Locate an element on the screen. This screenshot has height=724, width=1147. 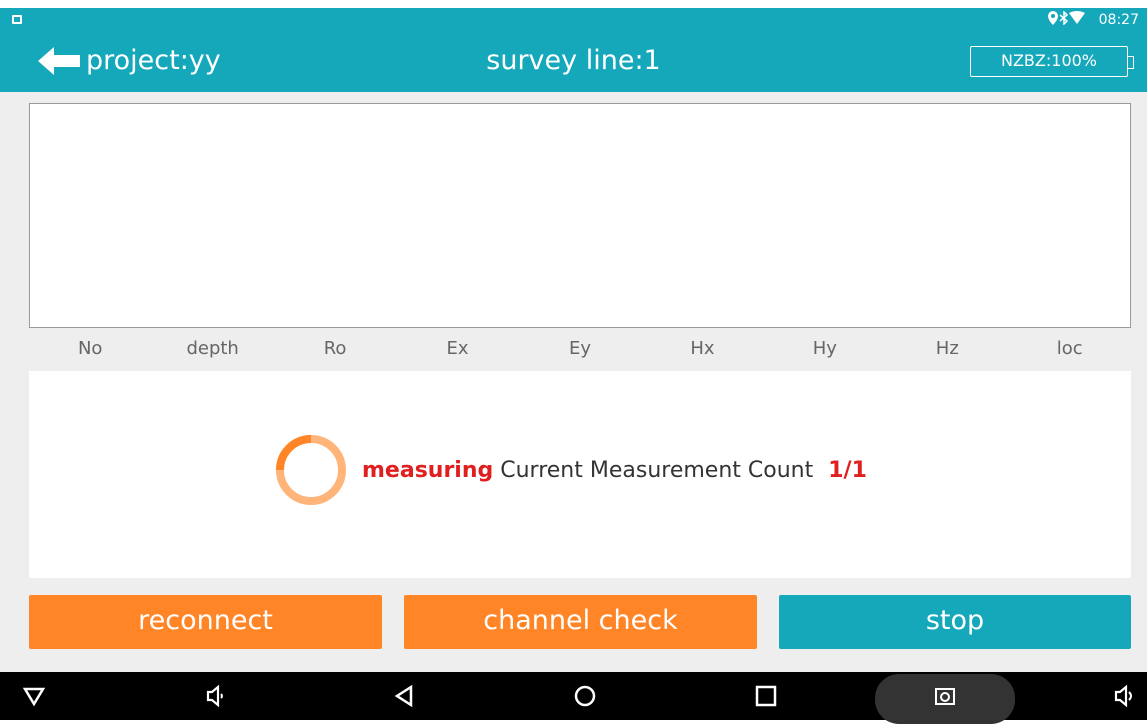
loading-spinner-icon is located at coordinates (311, 470).